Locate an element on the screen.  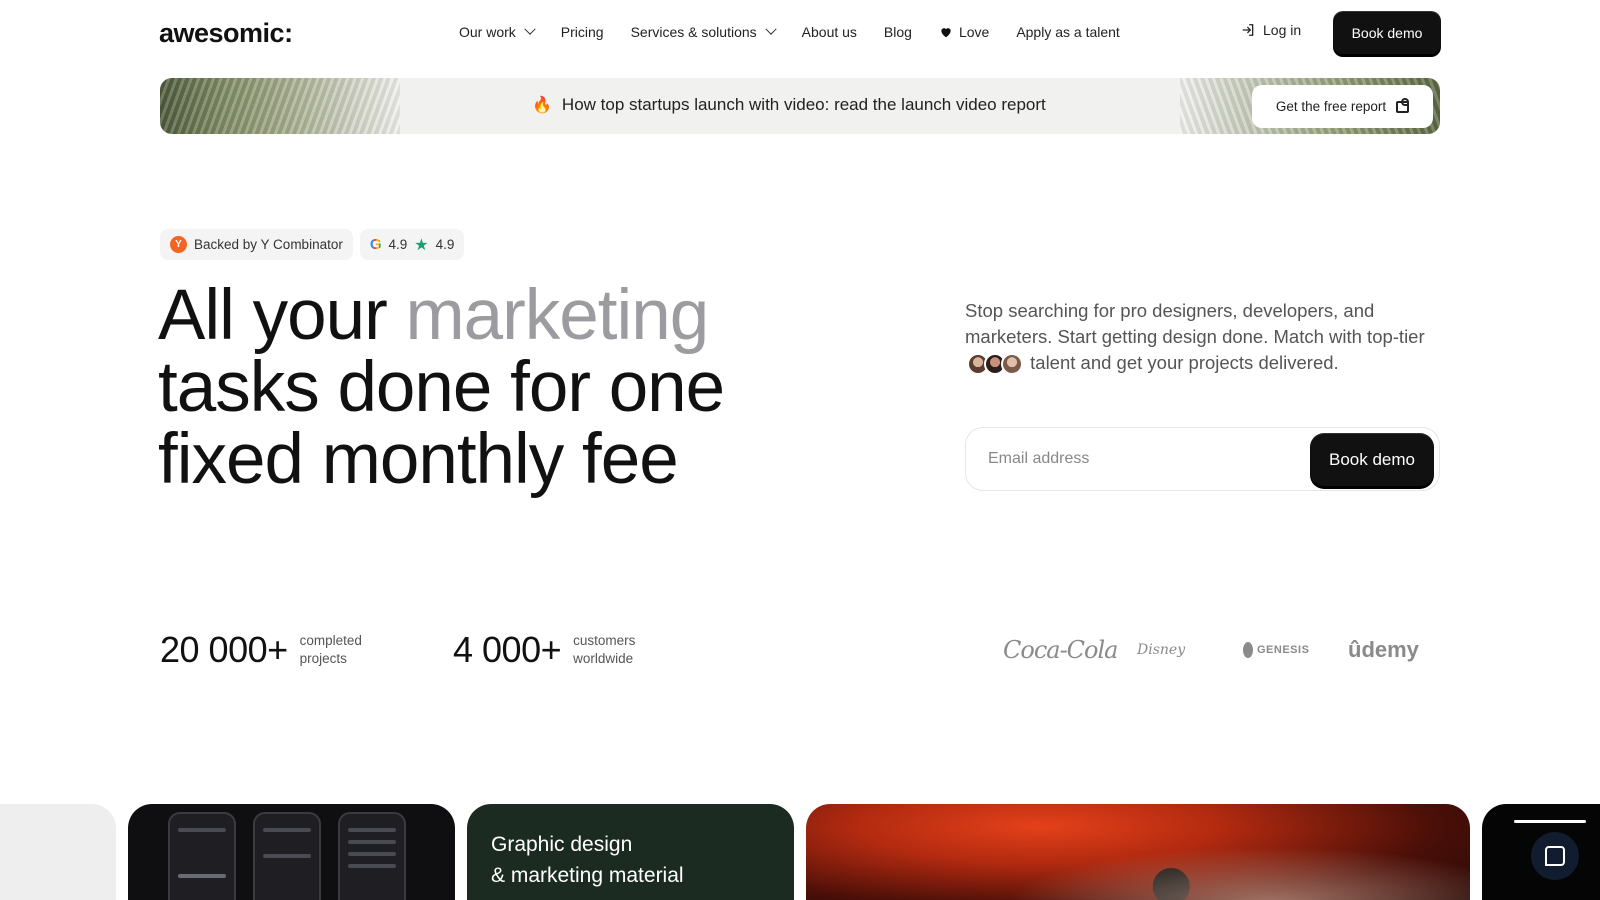
login-link: Log in is located at coordinates (1271, 30).